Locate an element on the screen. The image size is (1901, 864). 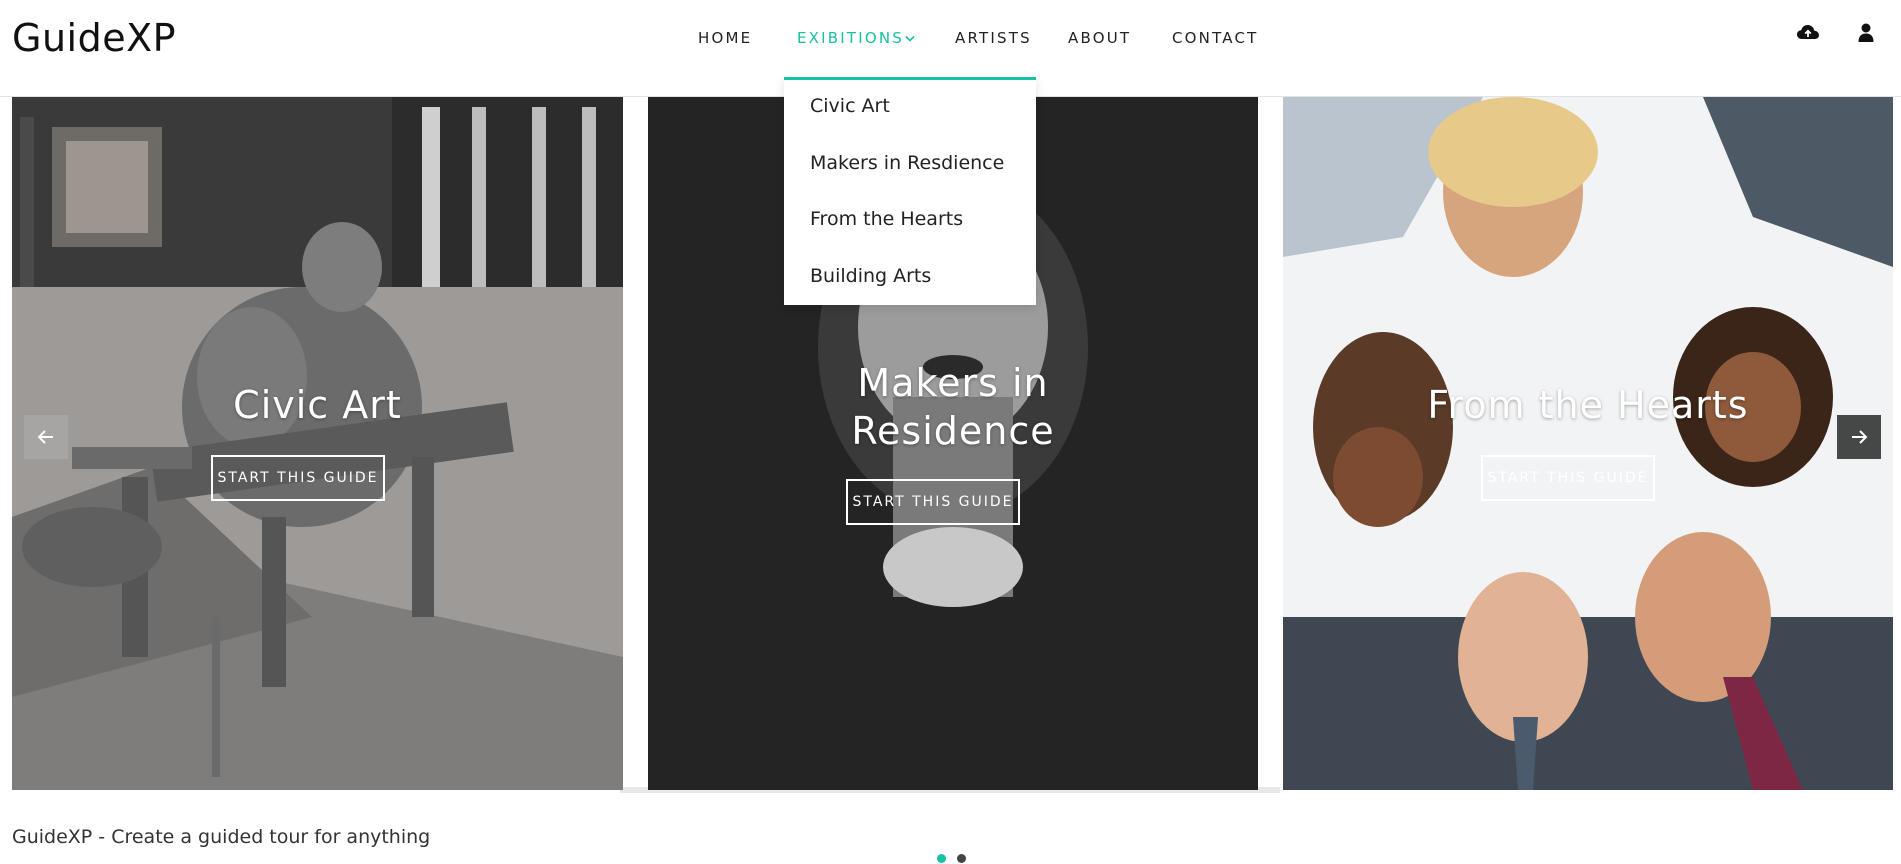
nav-item-about: ABOUT is located at coordinates (1099, 38).